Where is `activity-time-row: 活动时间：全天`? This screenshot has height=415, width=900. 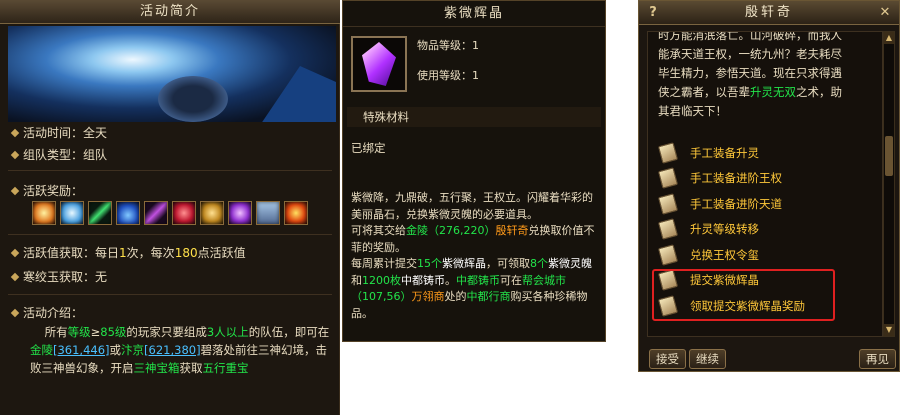 activity-time-row: 活动时间：全天 is located at coordinates (59, 132).